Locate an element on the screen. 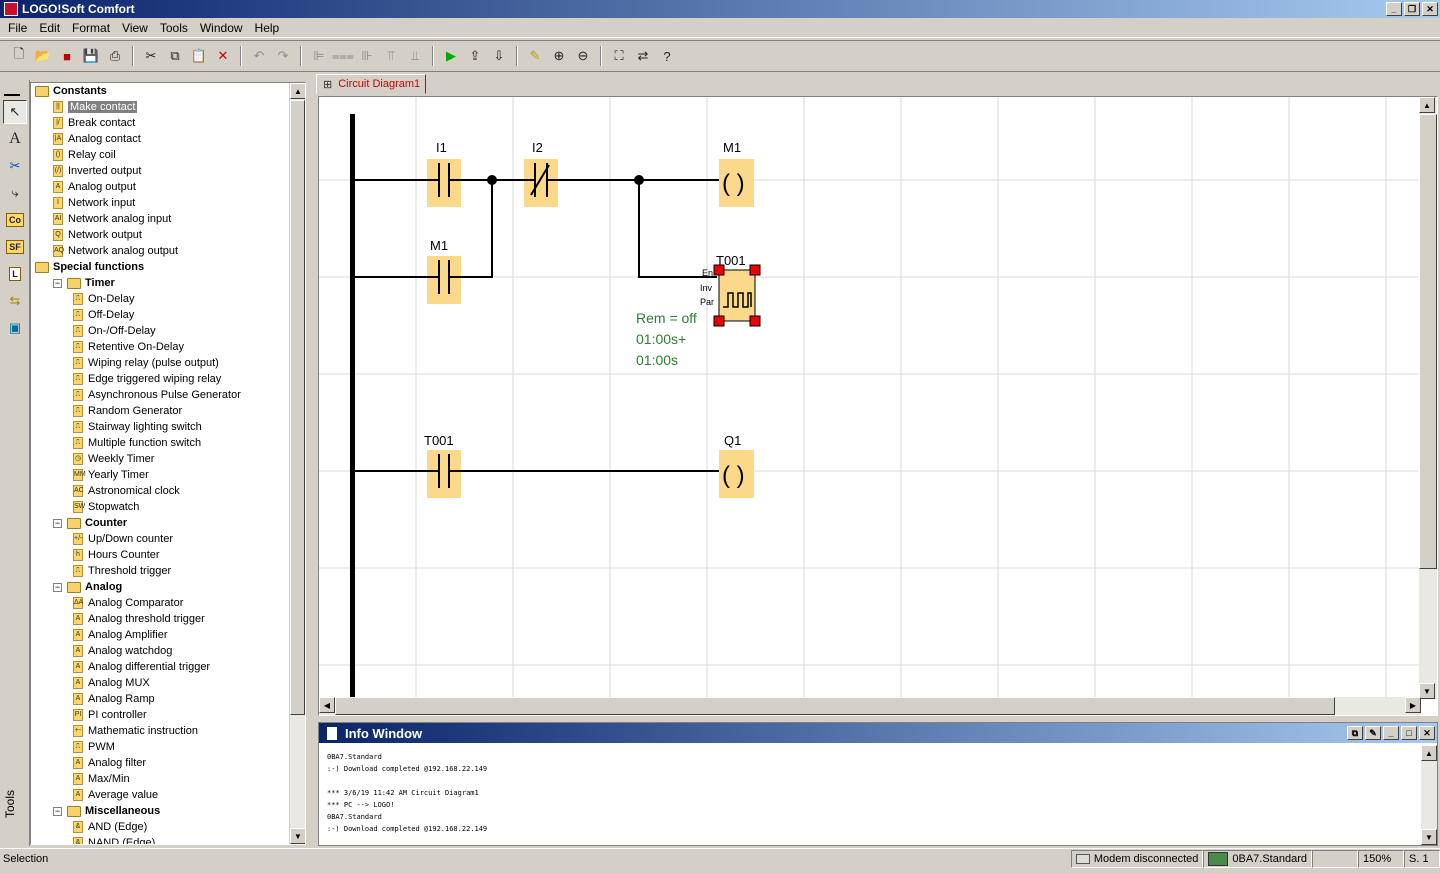 This screenshot has width=1440, height=874. select-tool-icon: ↖ is located at coordinates (15, 112).